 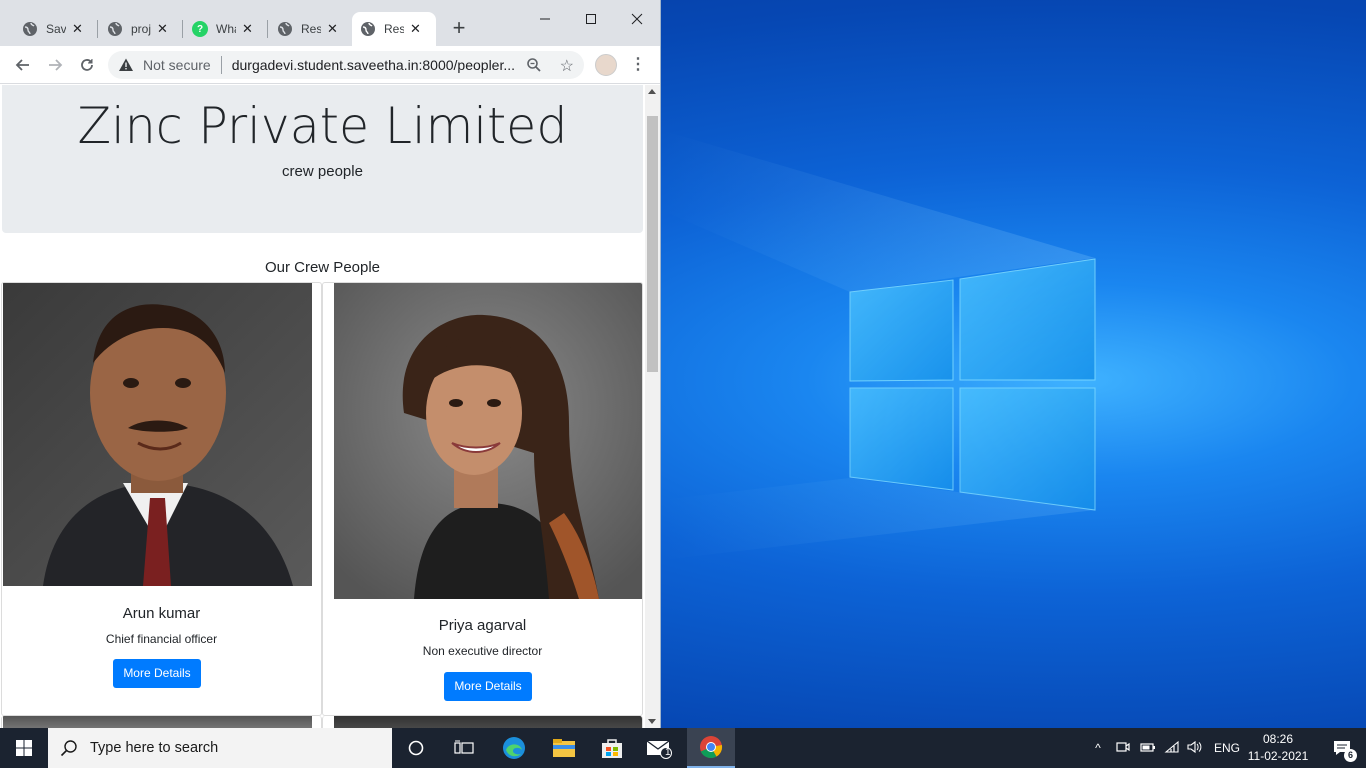 What do you see at coordinates (638, 65) in the screenshot?
I see `more-menu-icon: ⋮` at bounding box center [638, 65].